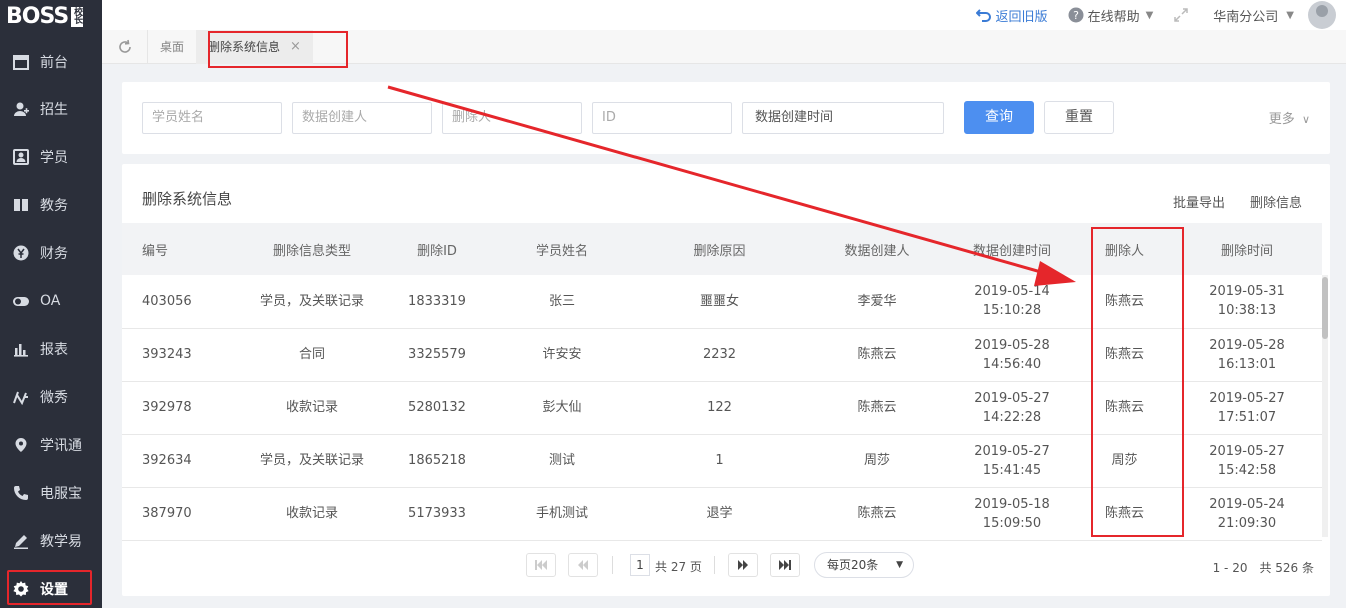 The image size is (1346, 608). I want to click on tab-label: 桌面, so click(172, 47).